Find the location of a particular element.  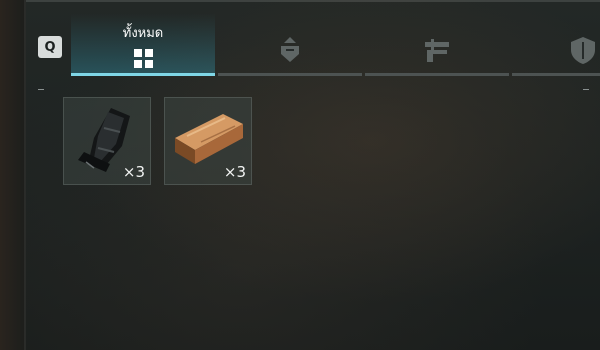

grid-icon is located at coordinates (143, 58).